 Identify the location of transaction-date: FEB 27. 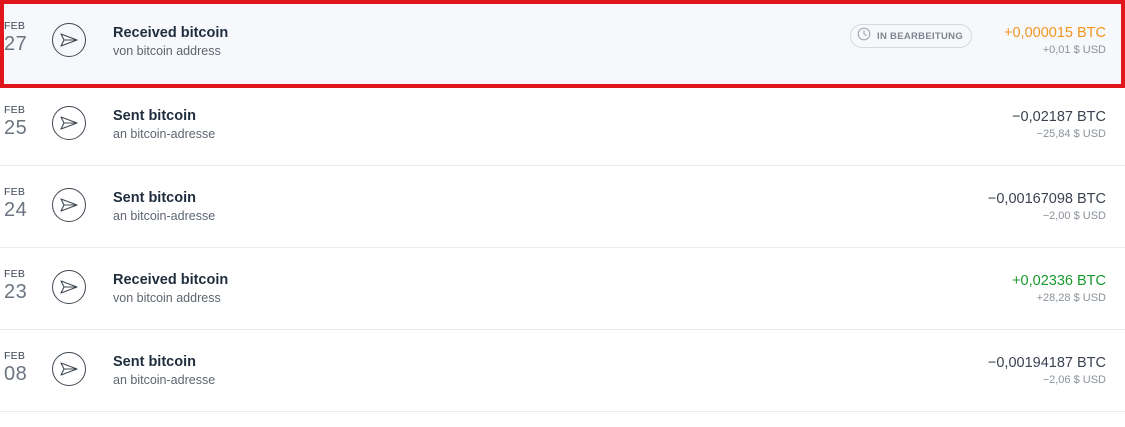
(21, 37).